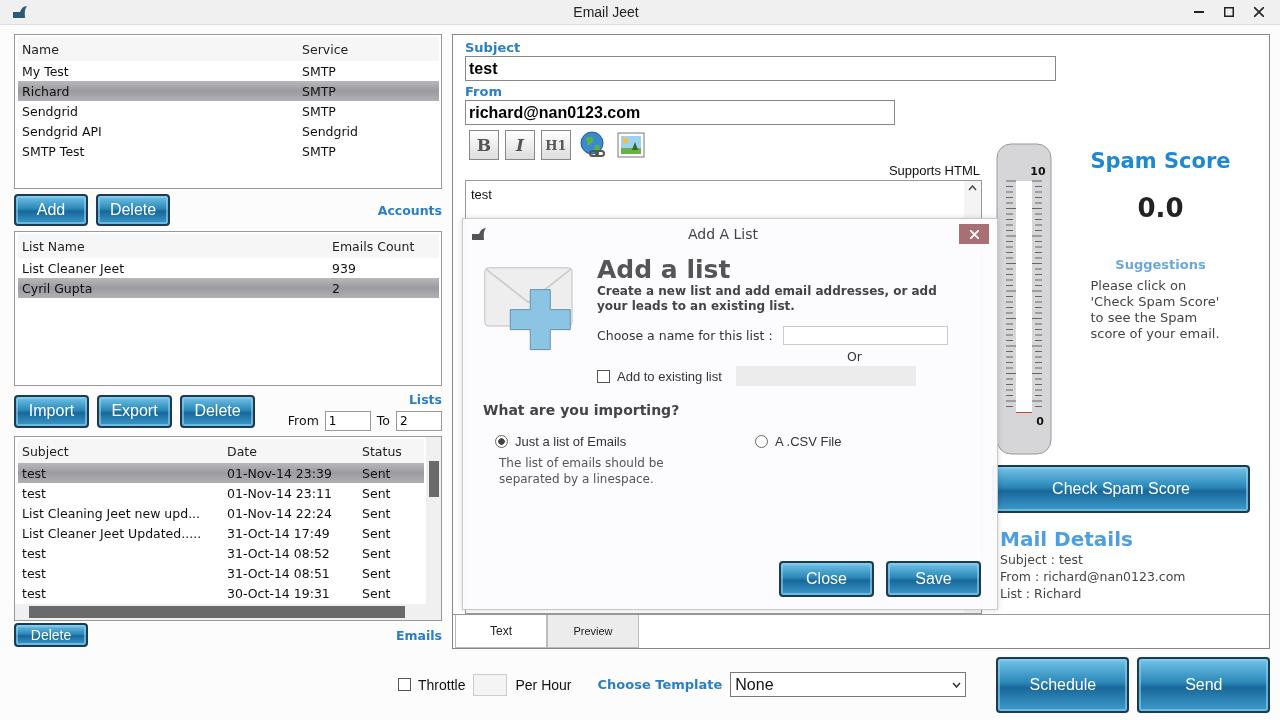 This screenshot has width=1280, height=720. Describe the element at coordinates (228, 131) in the screenshot. I see `table-row: Sendgrid API Sendgrid` at that location.